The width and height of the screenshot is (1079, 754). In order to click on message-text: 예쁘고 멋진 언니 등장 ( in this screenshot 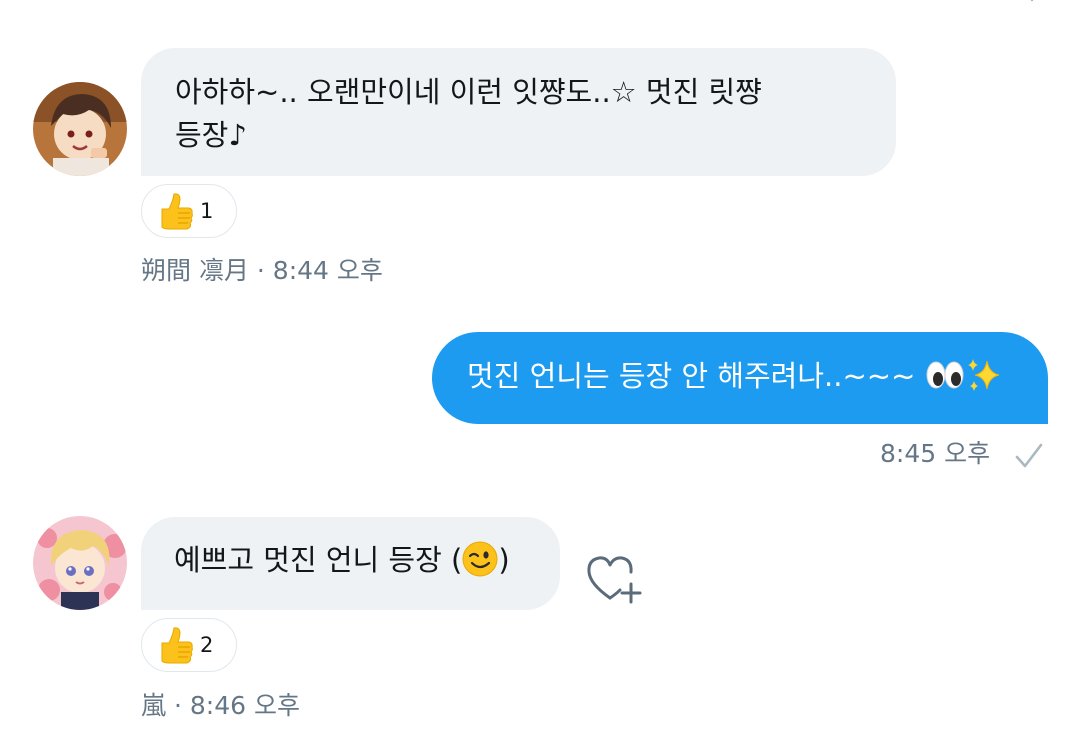, I will do `click(318, 560)`.